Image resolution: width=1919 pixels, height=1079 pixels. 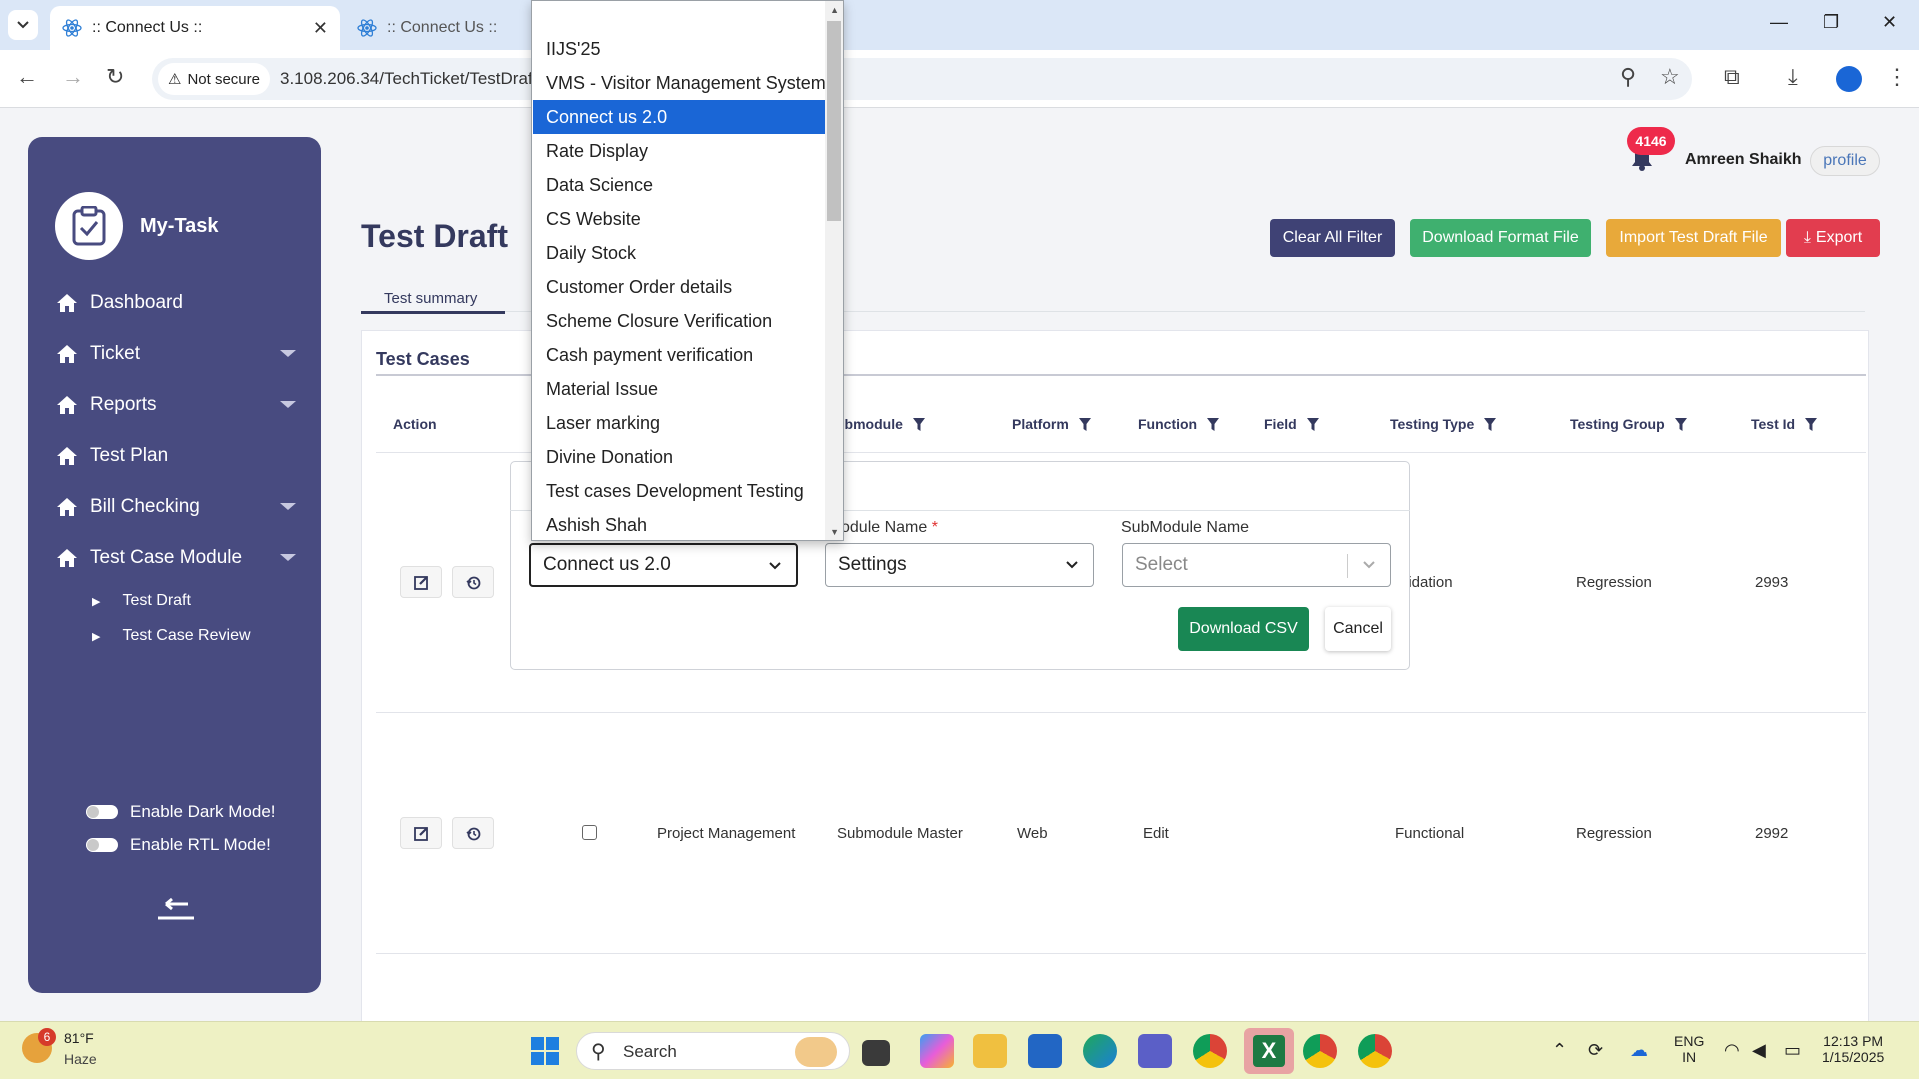 I want to click on wifi-icon: ◠, so click(x=1732, y=1050).